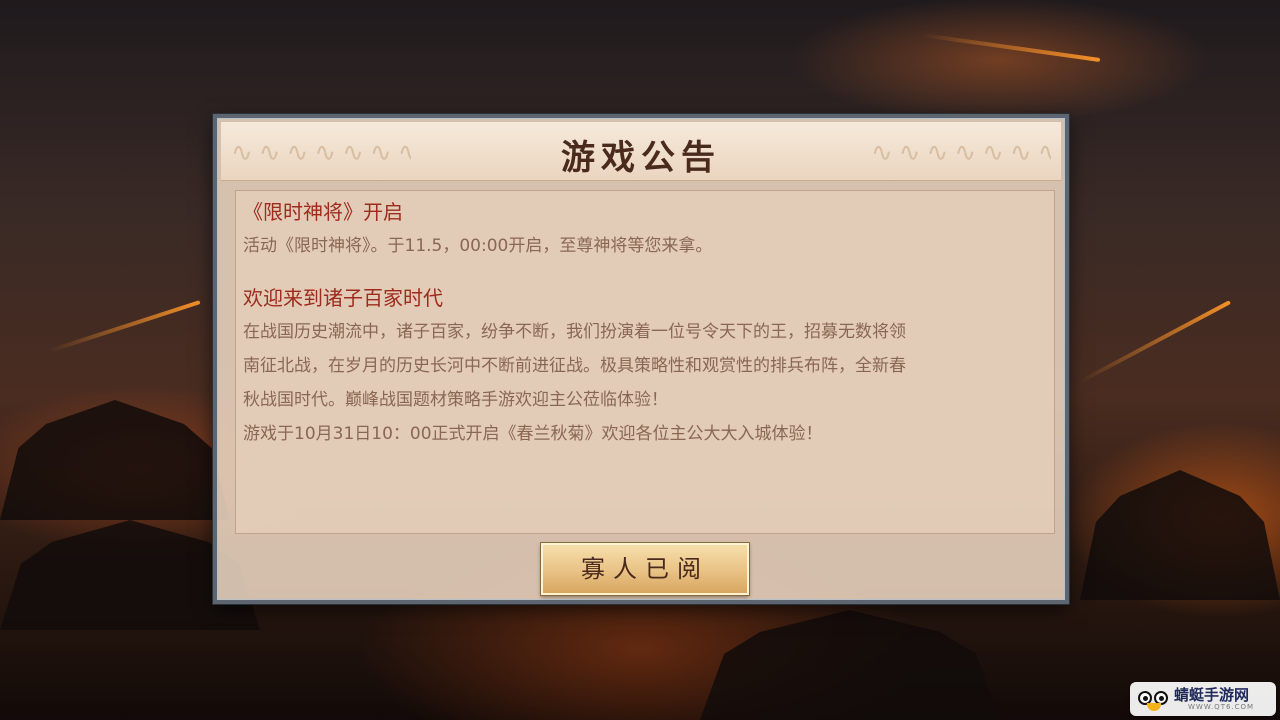  What do you see at coordinates (323, 212) in the screenshot?
I see `section-title: 《限时神将》开启` at bounding box center [323, 212].